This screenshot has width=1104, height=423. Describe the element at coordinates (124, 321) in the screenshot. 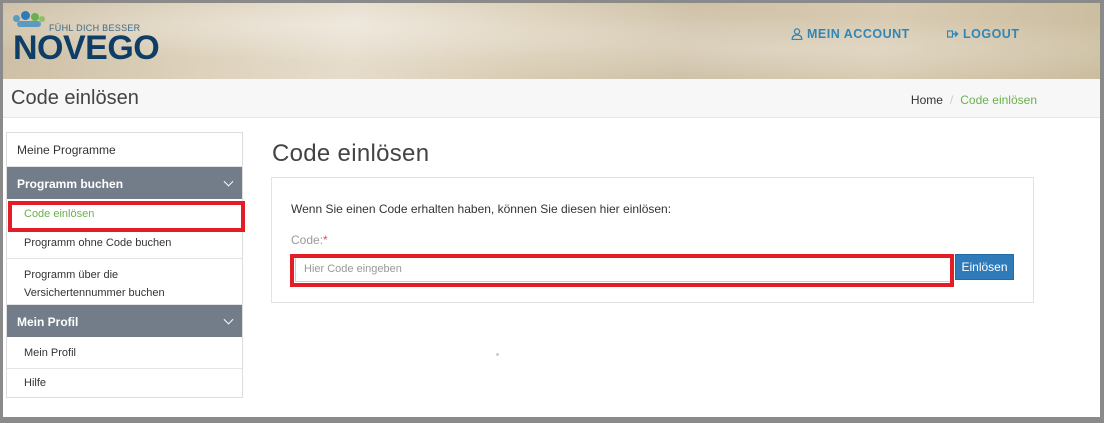

I see `sidebar-group-mein-profil: Mein Profil` at that location.